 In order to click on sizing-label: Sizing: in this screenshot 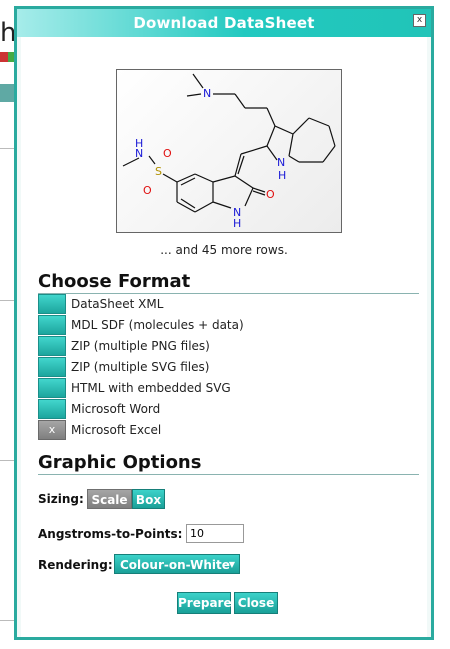, I will do `click(61, 499)`.